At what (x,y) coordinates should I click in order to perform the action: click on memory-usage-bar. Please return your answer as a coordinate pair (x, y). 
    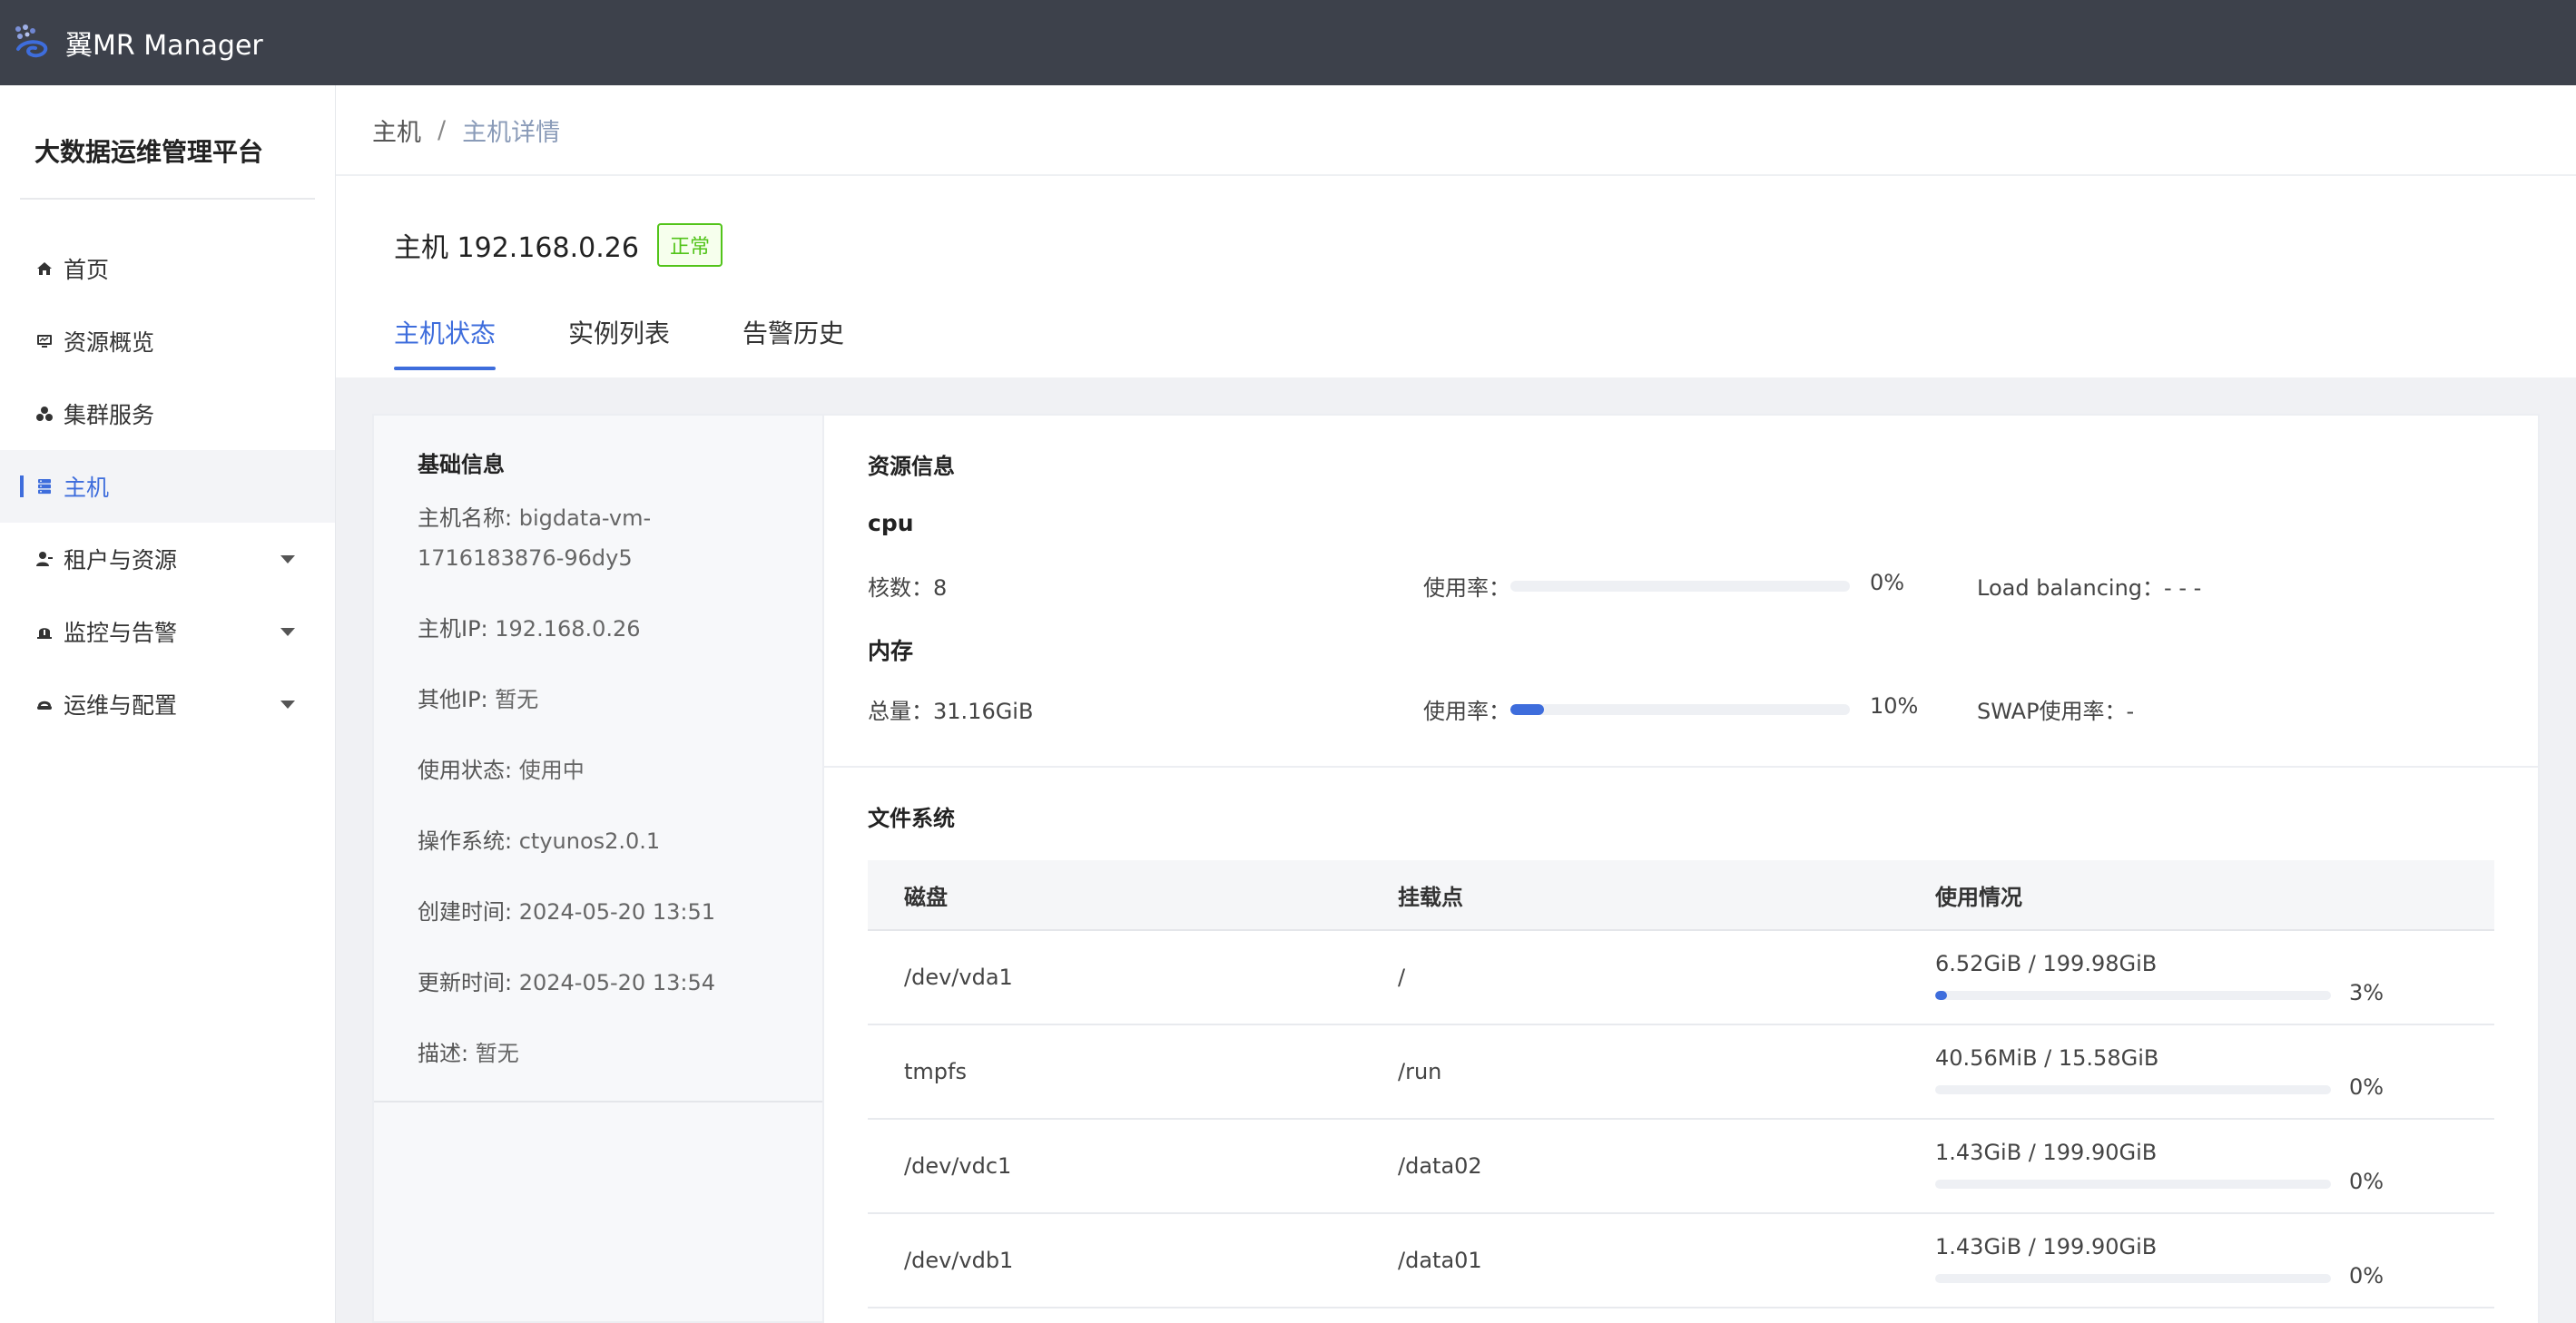
    Looking at the image, I should click on (1680, 709).